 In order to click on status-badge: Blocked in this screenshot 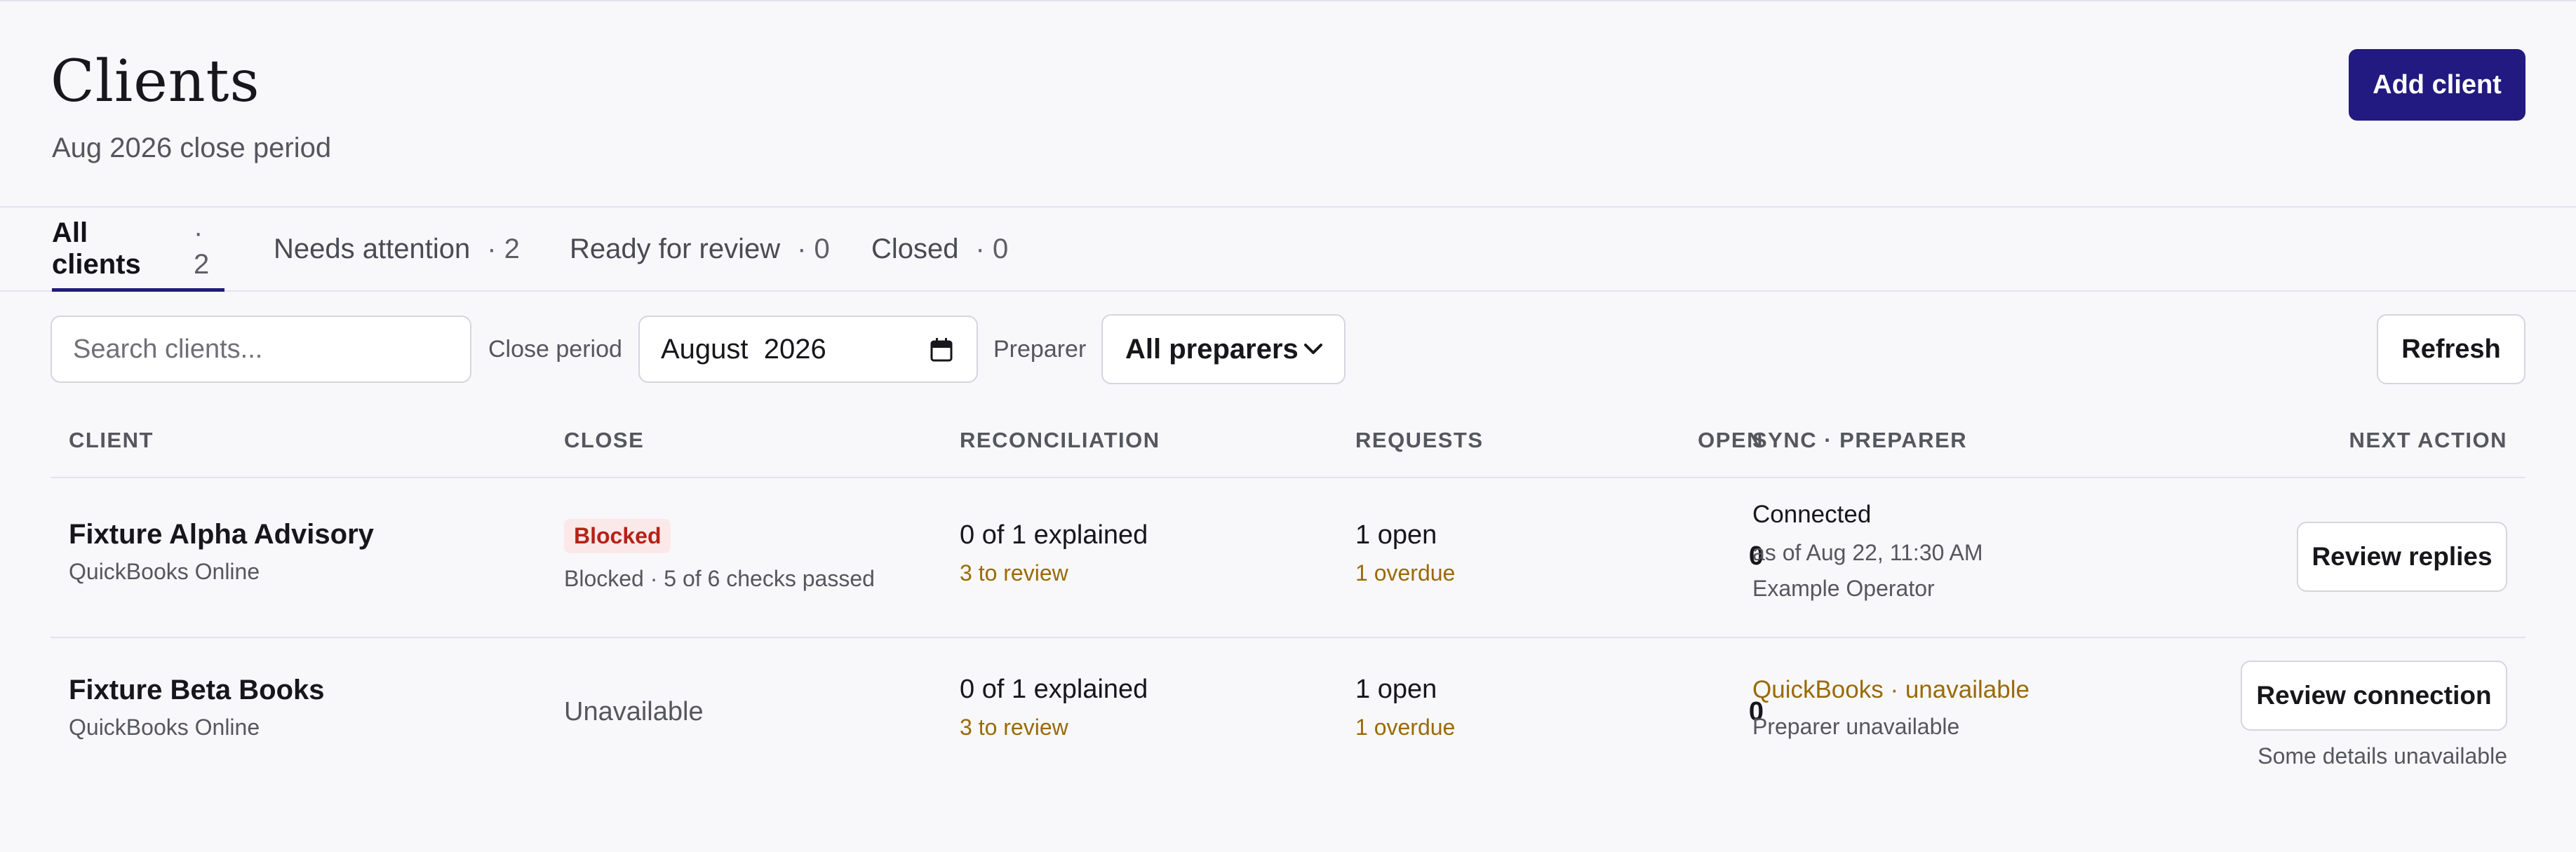, I will do `click(617, 536)`.